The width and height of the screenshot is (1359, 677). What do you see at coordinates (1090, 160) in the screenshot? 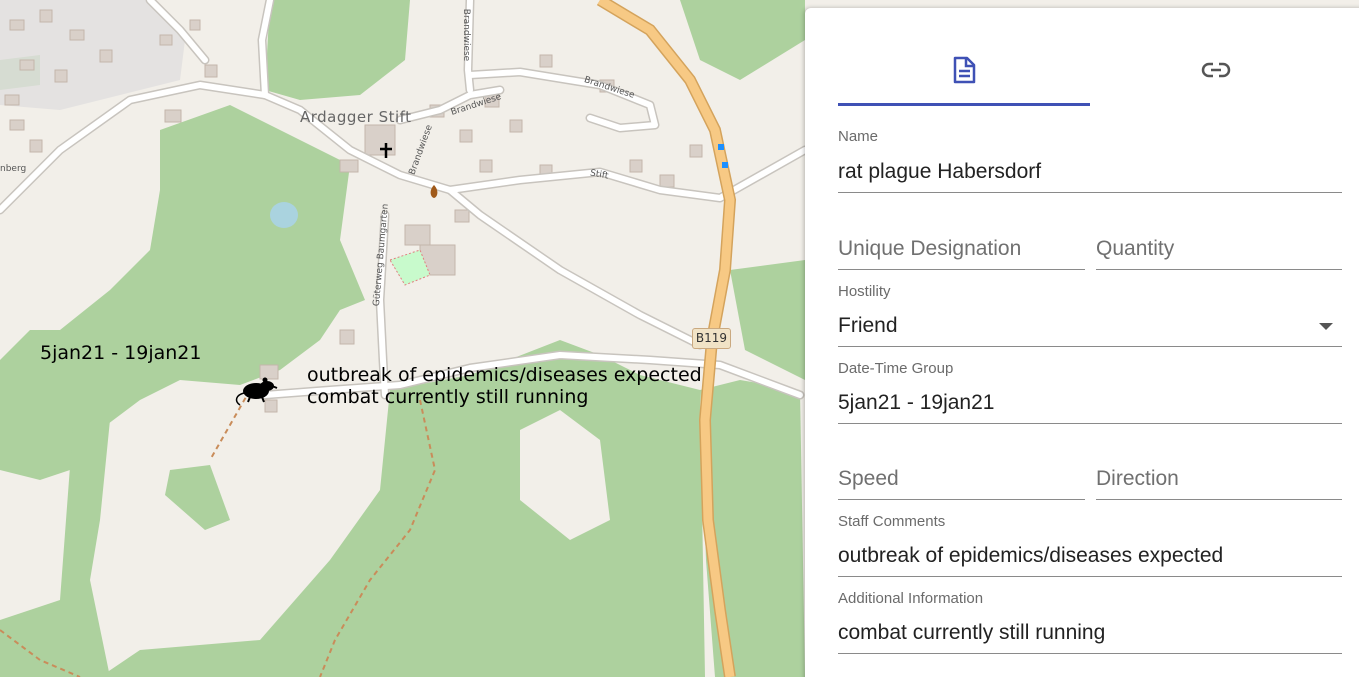
I see `name-field: Name rat plague Habersdorf` at bounding box center [1090, 160].